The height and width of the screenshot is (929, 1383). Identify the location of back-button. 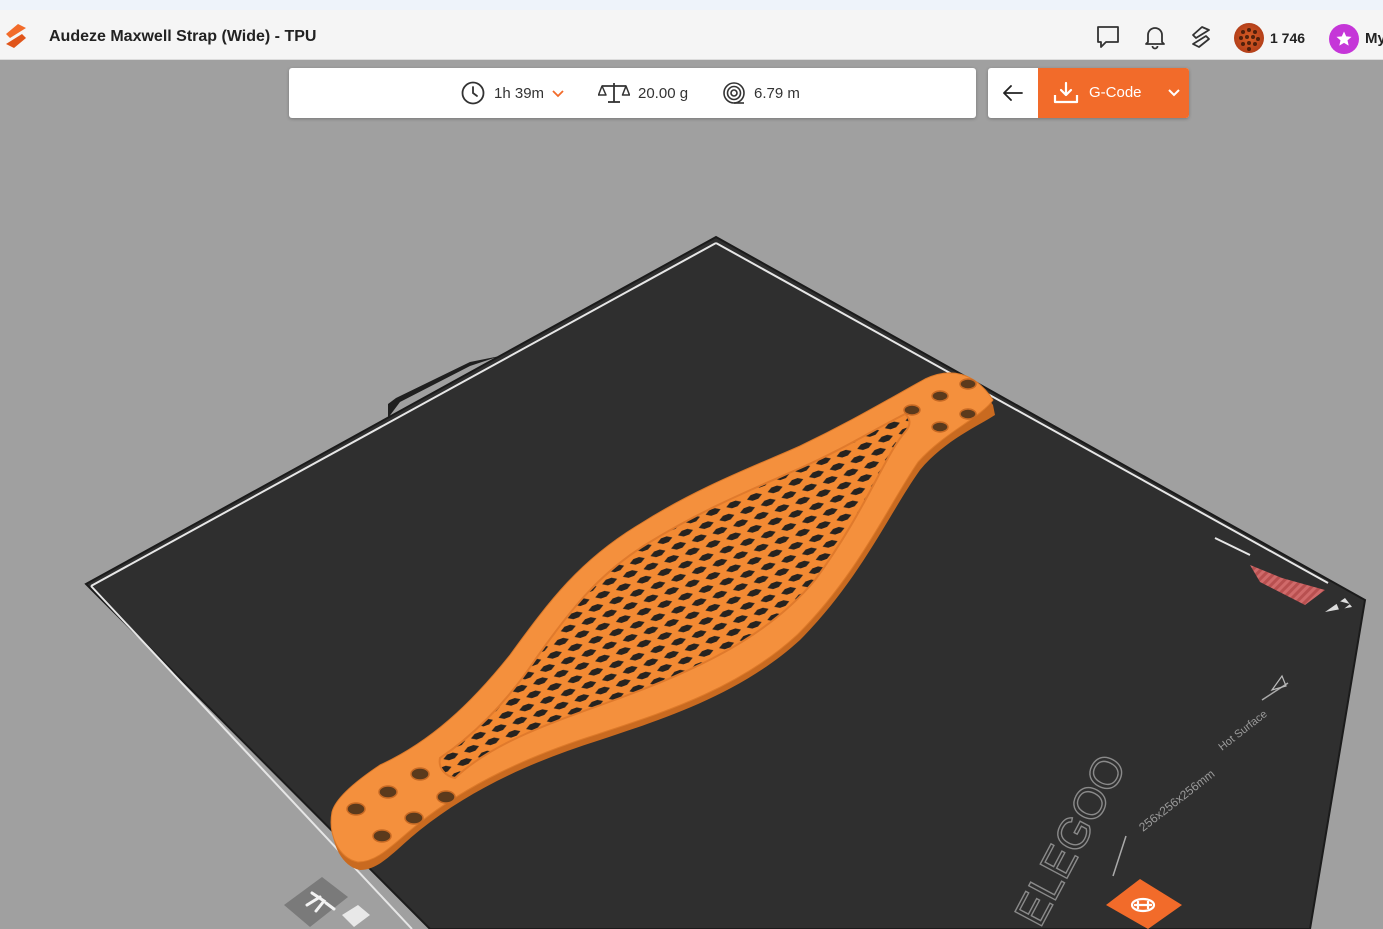
(1013, 93).